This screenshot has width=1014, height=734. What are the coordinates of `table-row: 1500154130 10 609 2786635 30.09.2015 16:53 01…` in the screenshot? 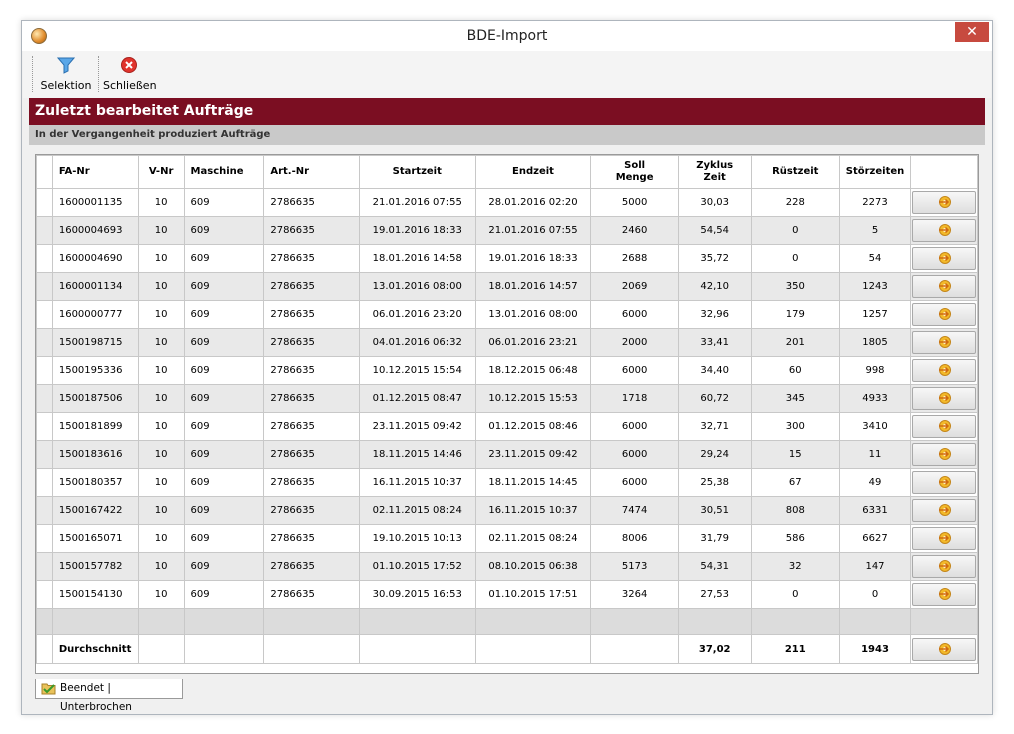 It's located at (507, 594).